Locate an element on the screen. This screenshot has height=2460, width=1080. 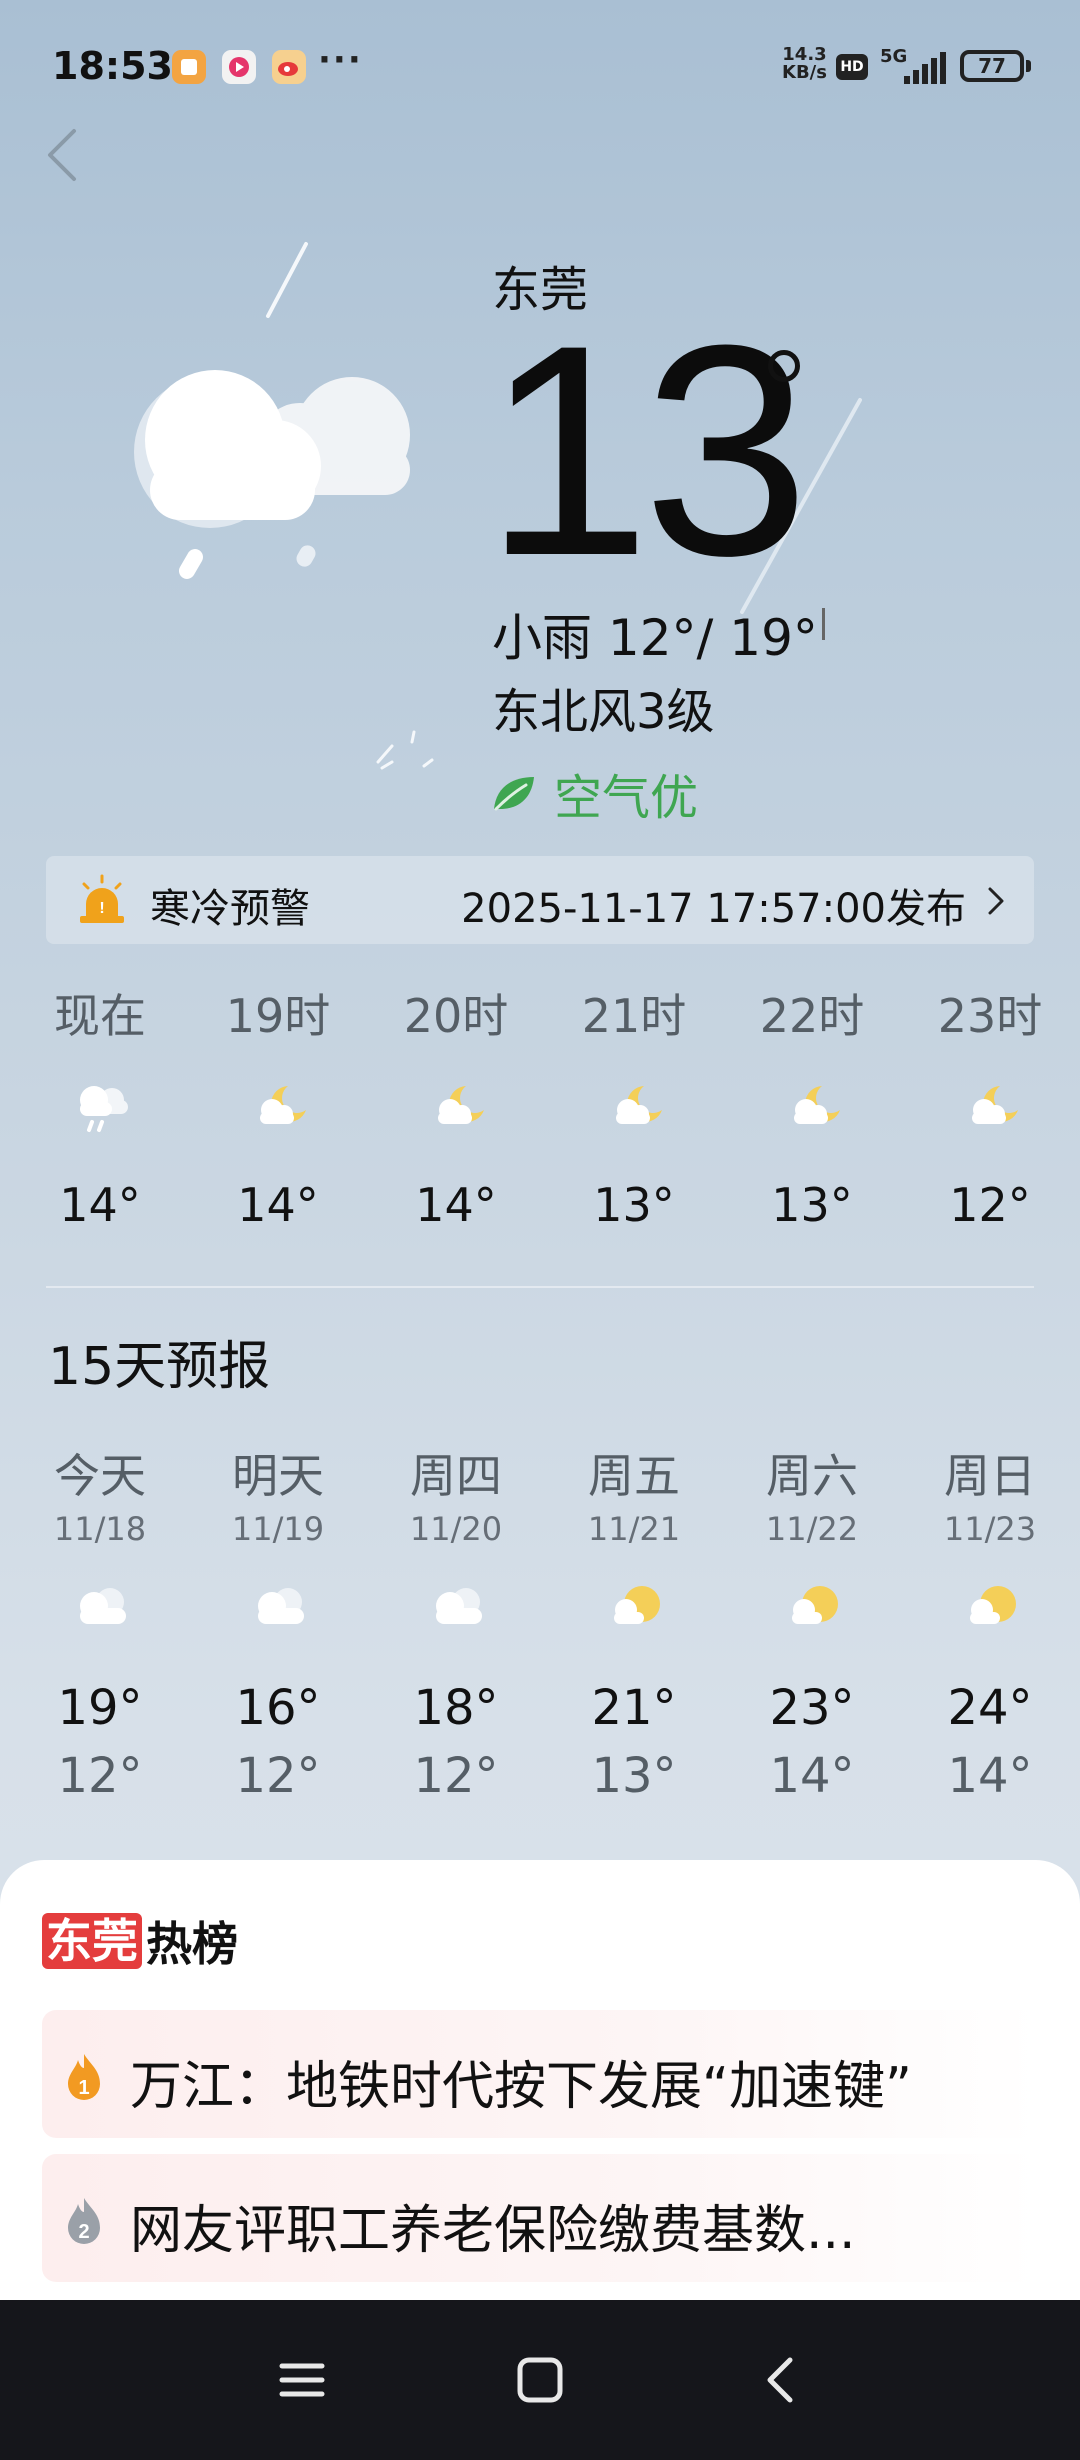
back-chevron-icon is located at coordinates (62, 155).